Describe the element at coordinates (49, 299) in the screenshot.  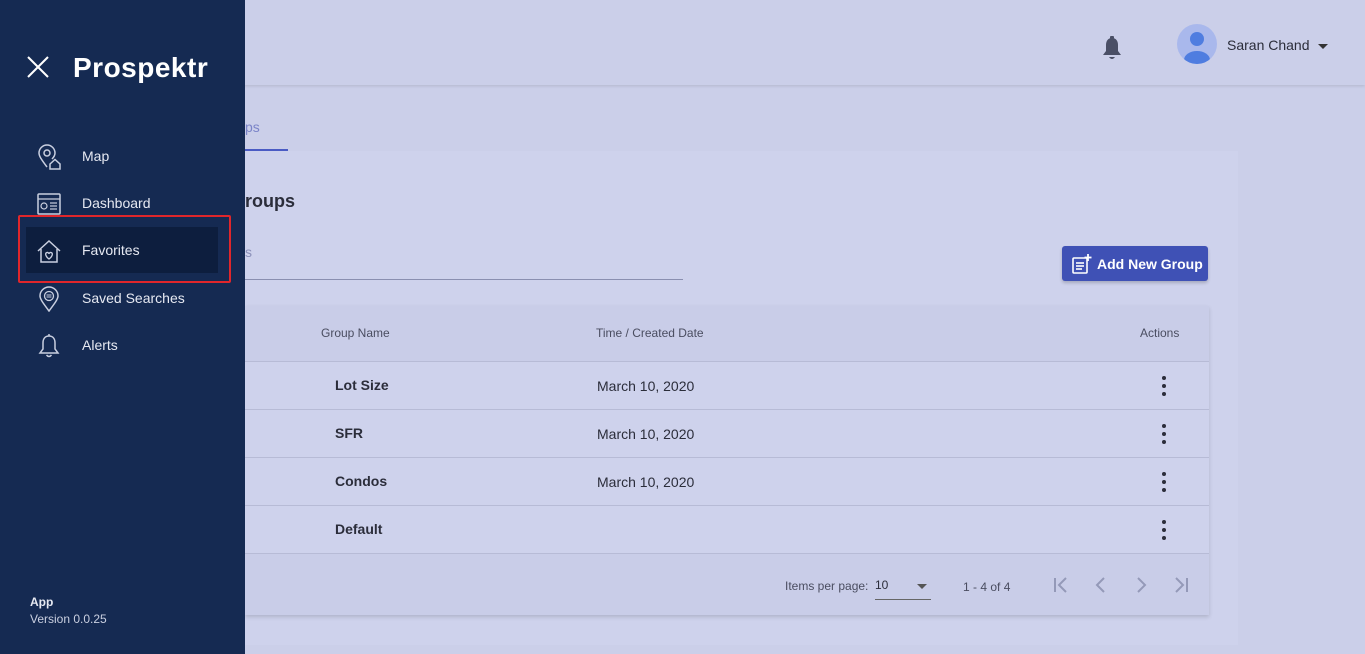
I see `saved-search-pin-icon` at that location.